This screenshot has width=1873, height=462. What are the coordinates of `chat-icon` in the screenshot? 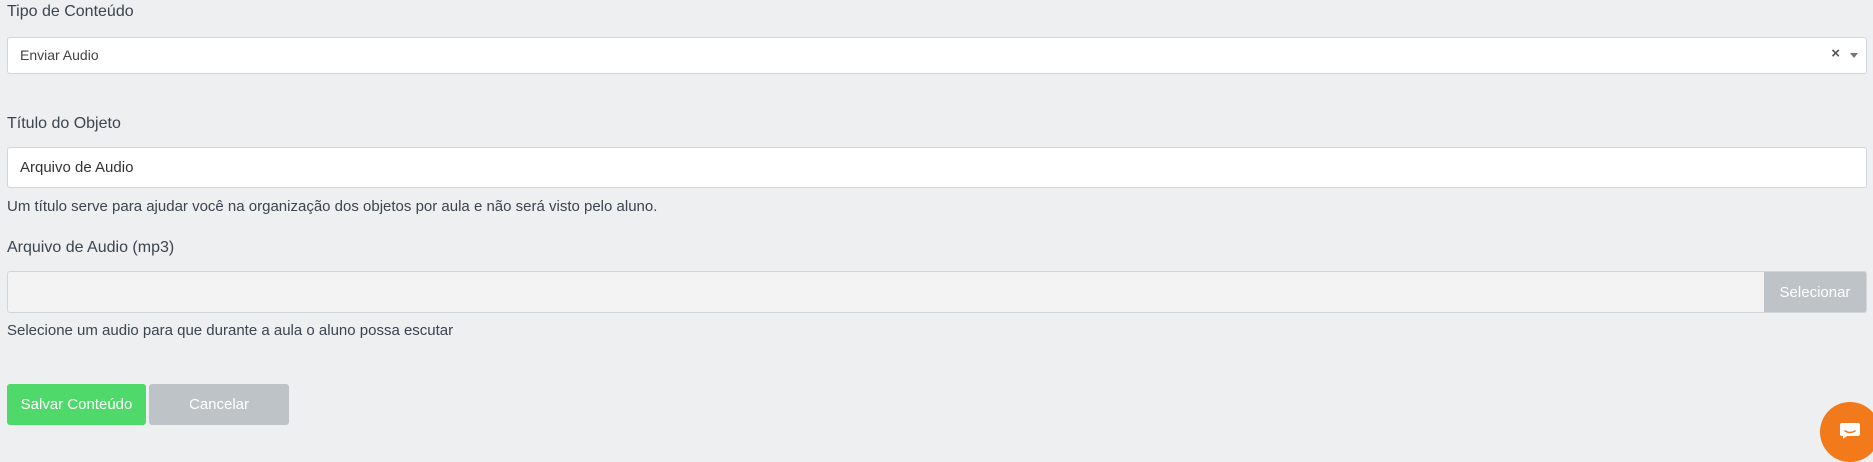 It's located at (1850, 431).